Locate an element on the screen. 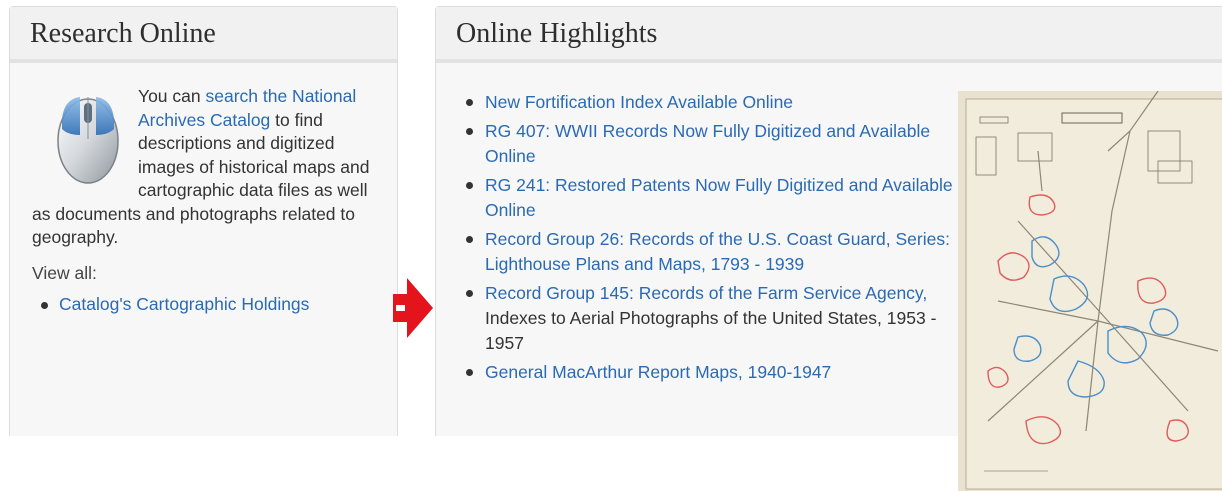 The height and width of the screenshot is (491, 1222). list-item: General MacArthur Report Maps, 1940-1947 is located at coordinates (712, 372).